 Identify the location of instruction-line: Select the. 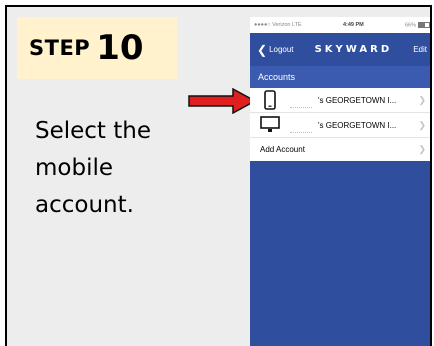
(93, 131).